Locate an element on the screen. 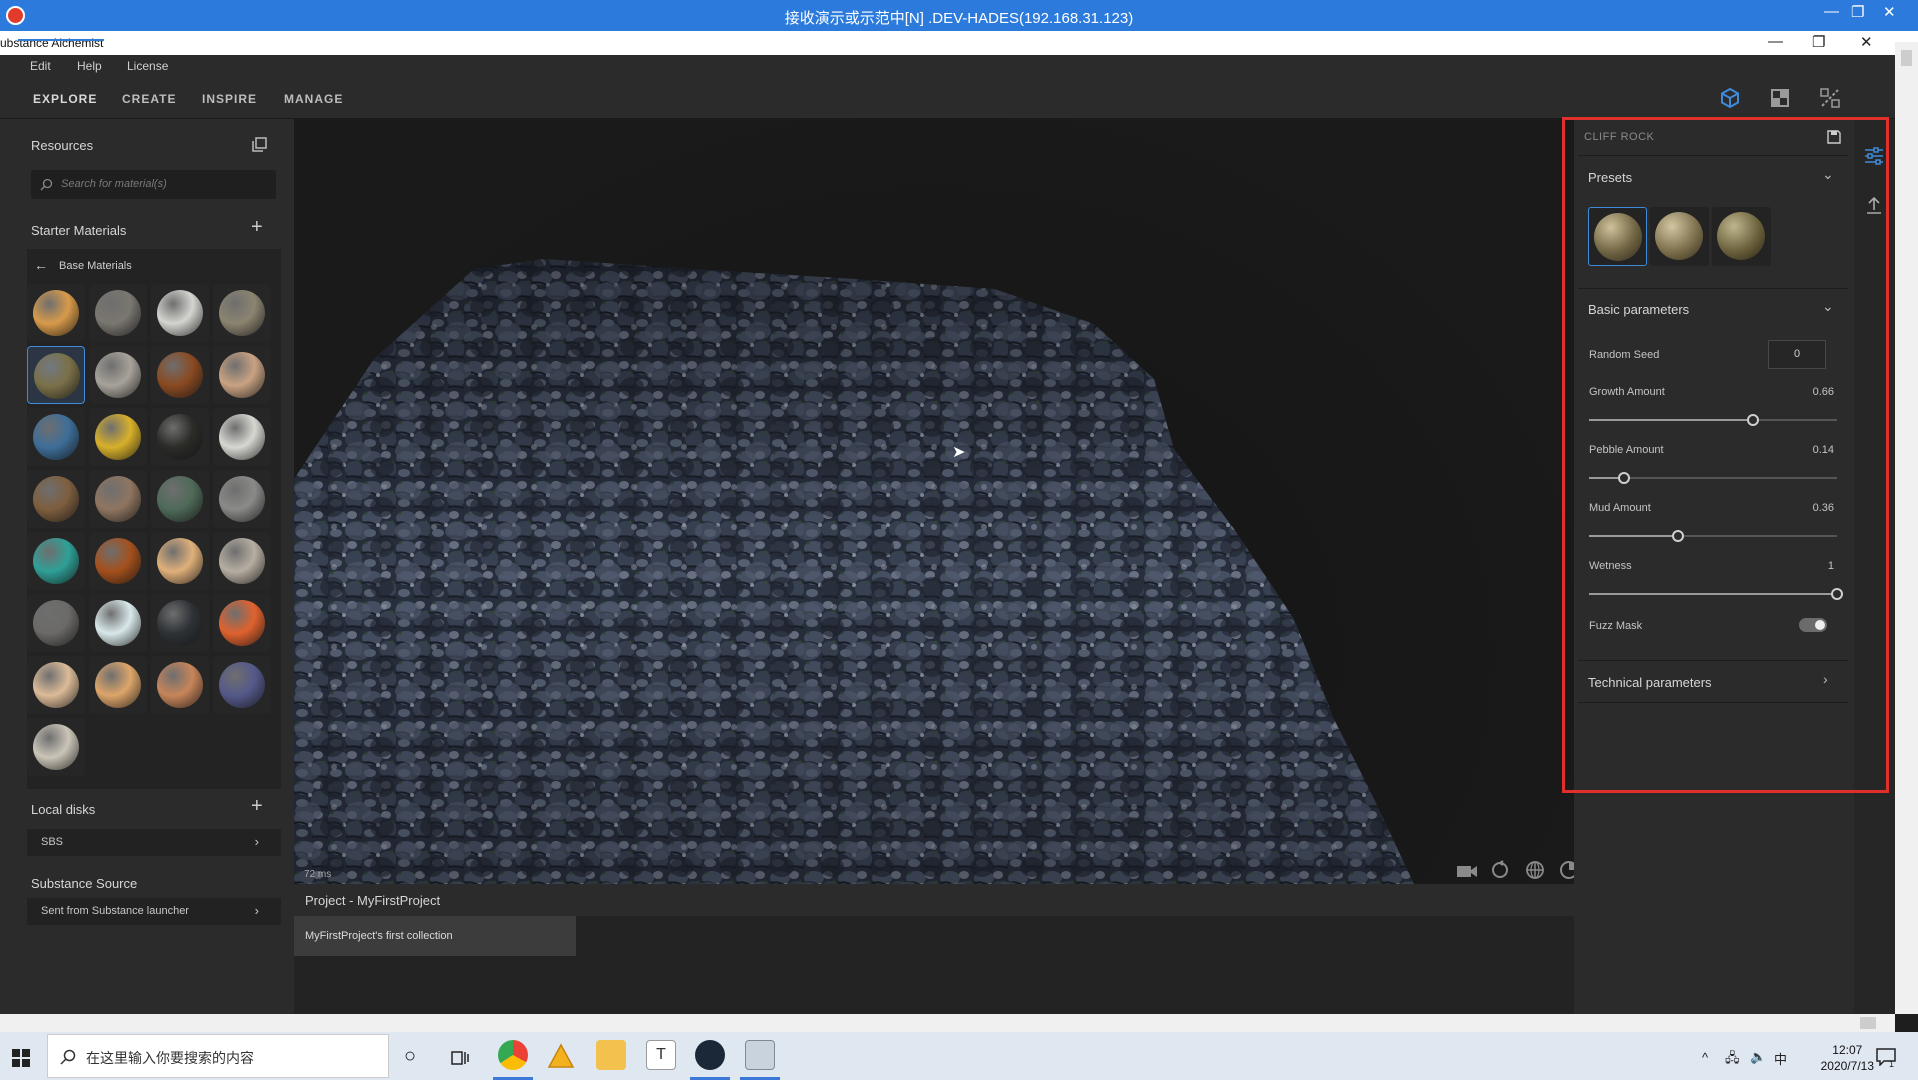  rotate-light-icon is located at coordinates (1500, 870).